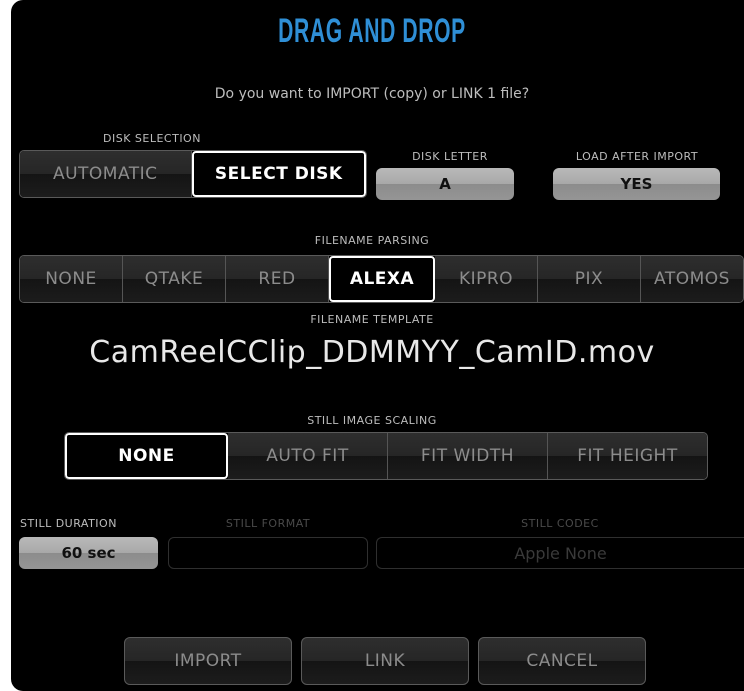 Image resolution: width=744 pixels, height=691 pixels. I want to click on parsing-alexa: ALEXA, so click(382, 279).